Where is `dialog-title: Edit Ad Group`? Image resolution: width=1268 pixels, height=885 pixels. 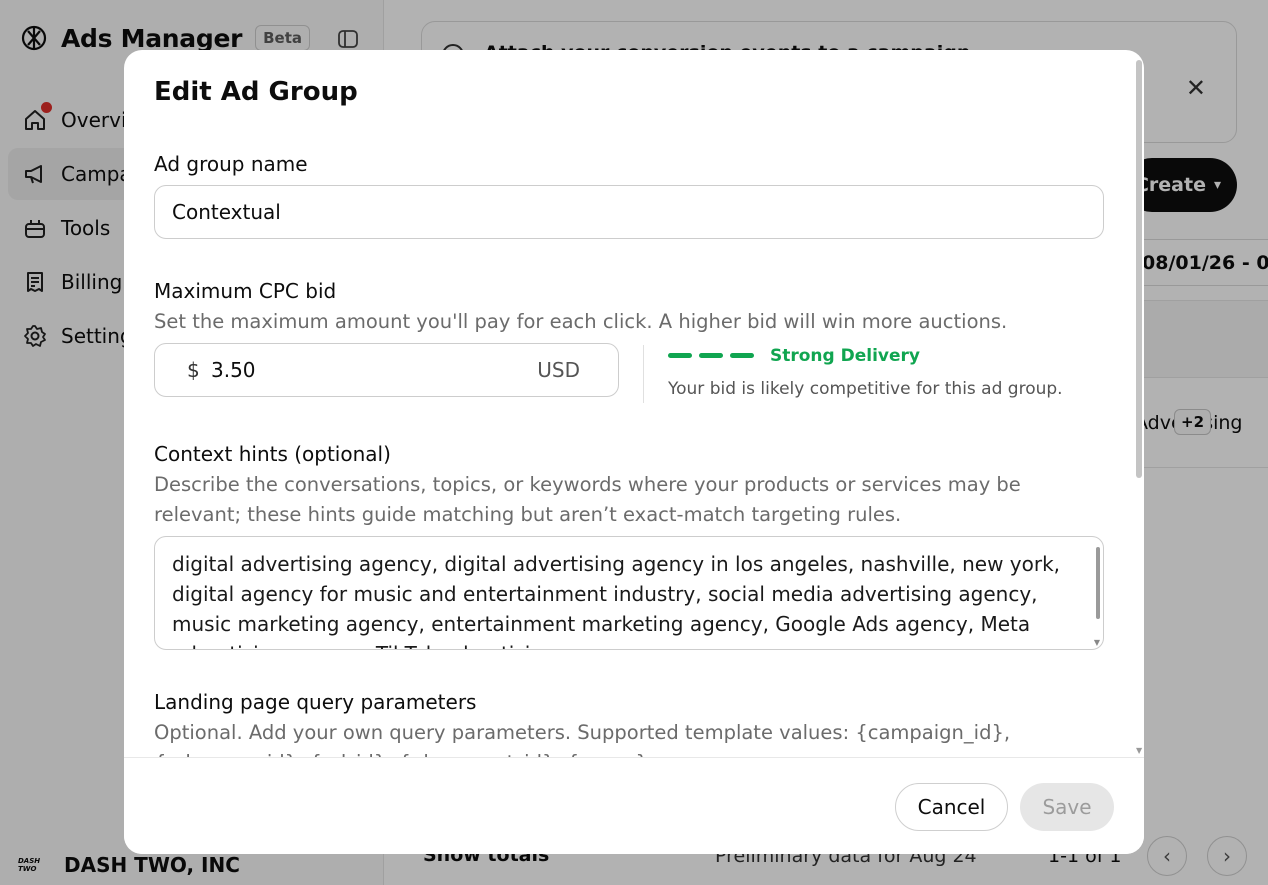
dialog-title: Edit Ad Group is located at coordinates (256, 92).